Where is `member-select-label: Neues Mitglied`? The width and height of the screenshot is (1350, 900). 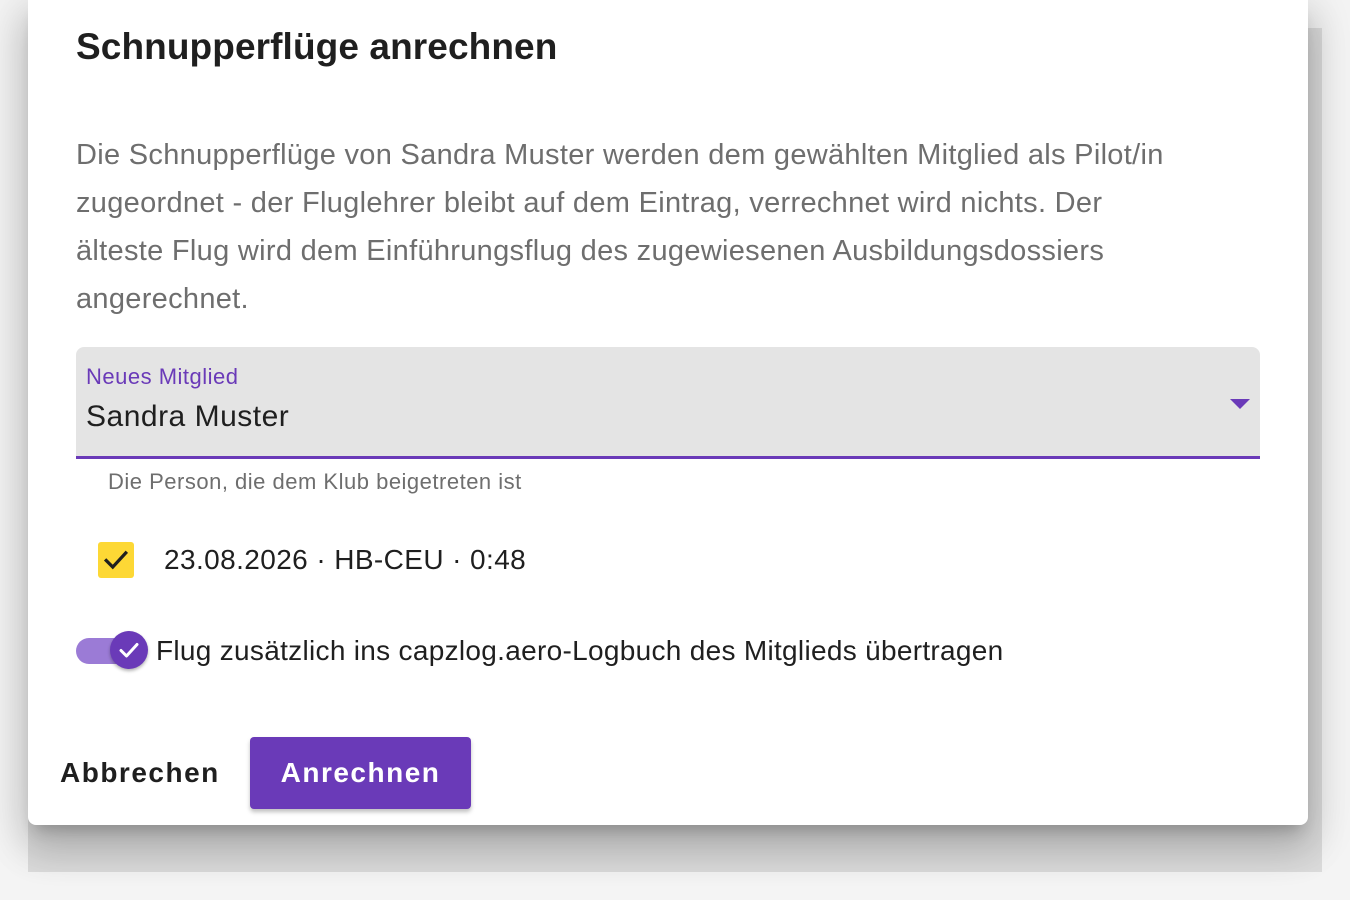 member-select-label: Neues Mitglied is located at coordinates (162, 376).